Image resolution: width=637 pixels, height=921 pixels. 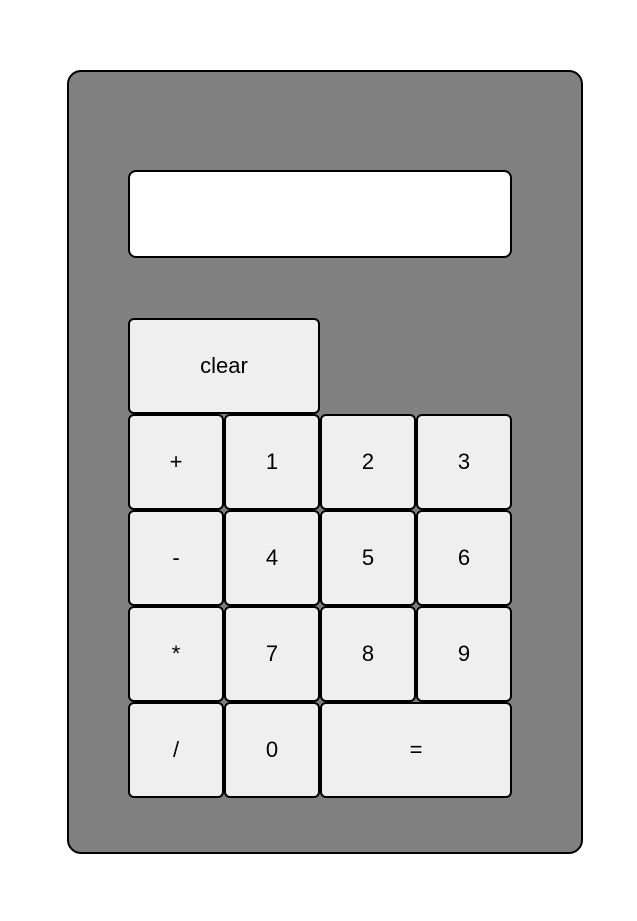 What do you see at coordinates (176, 654) in the screenshot?
I see `multiply-button: *` at bounding box center [176, 654].